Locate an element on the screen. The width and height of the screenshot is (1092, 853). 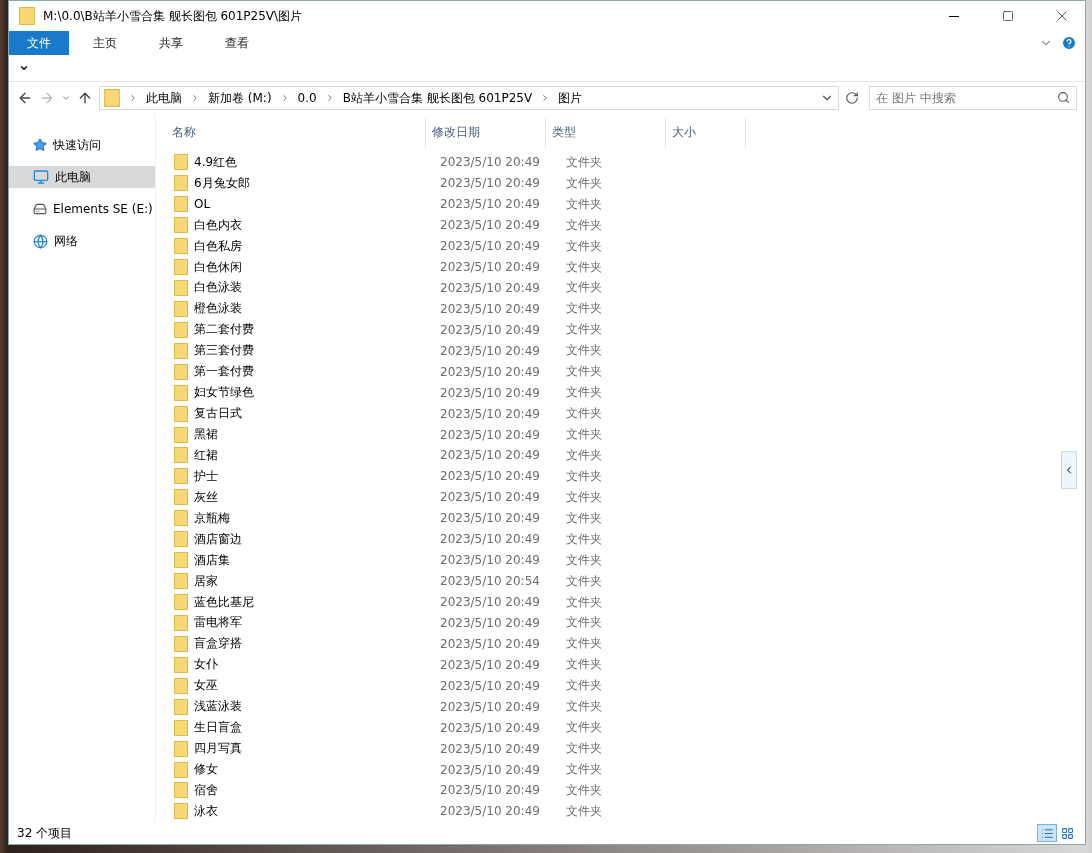
folder-name: 灰丝 is located at coordinates (206, 497).